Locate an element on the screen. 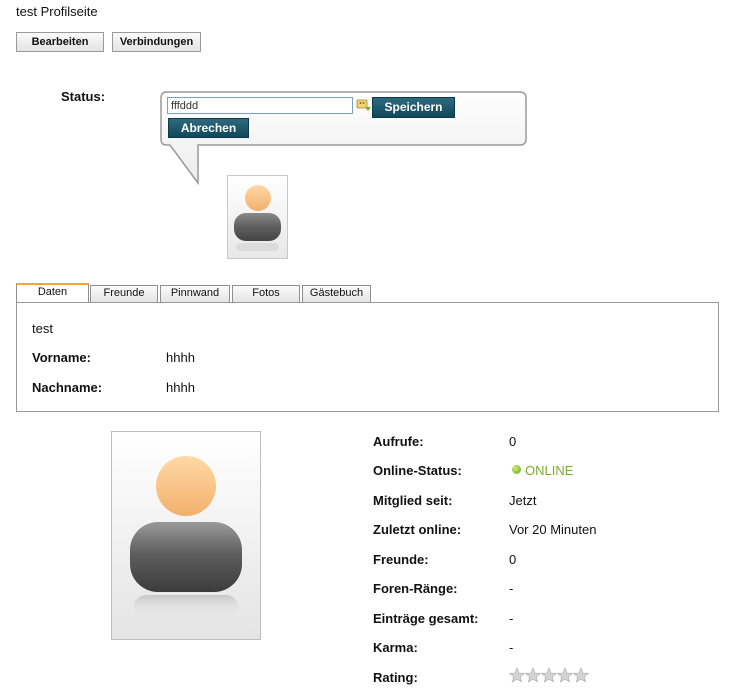 This screenshot has height=698, width=729. tab-freunde: Freunde is located at coordinates (124, 293).